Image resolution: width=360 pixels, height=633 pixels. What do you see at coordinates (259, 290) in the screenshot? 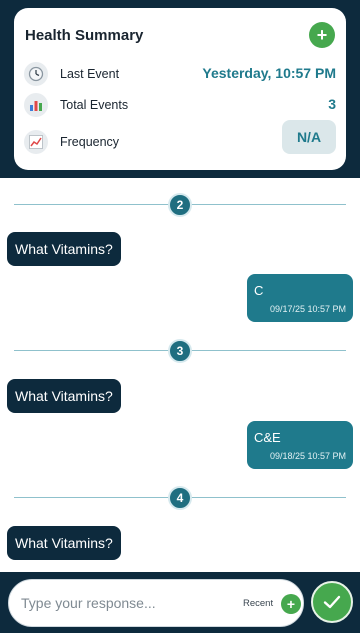
I see `answer-text: C` at bounding box center [259, 290].